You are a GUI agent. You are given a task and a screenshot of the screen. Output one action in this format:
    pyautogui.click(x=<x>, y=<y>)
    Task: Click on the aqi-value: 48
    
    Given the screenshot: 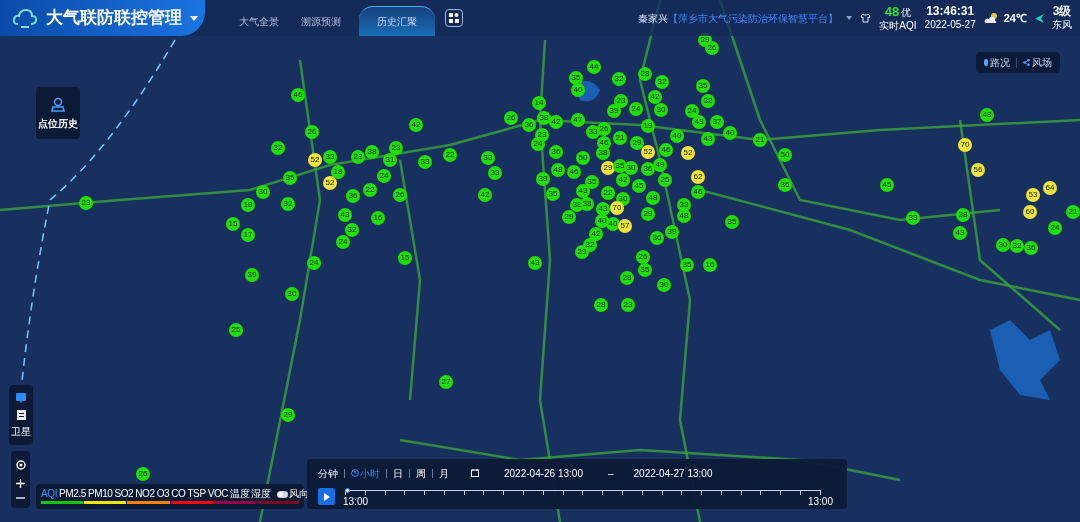 What is the action you would take?
    pyautogui.click(x=892, y=11)
    